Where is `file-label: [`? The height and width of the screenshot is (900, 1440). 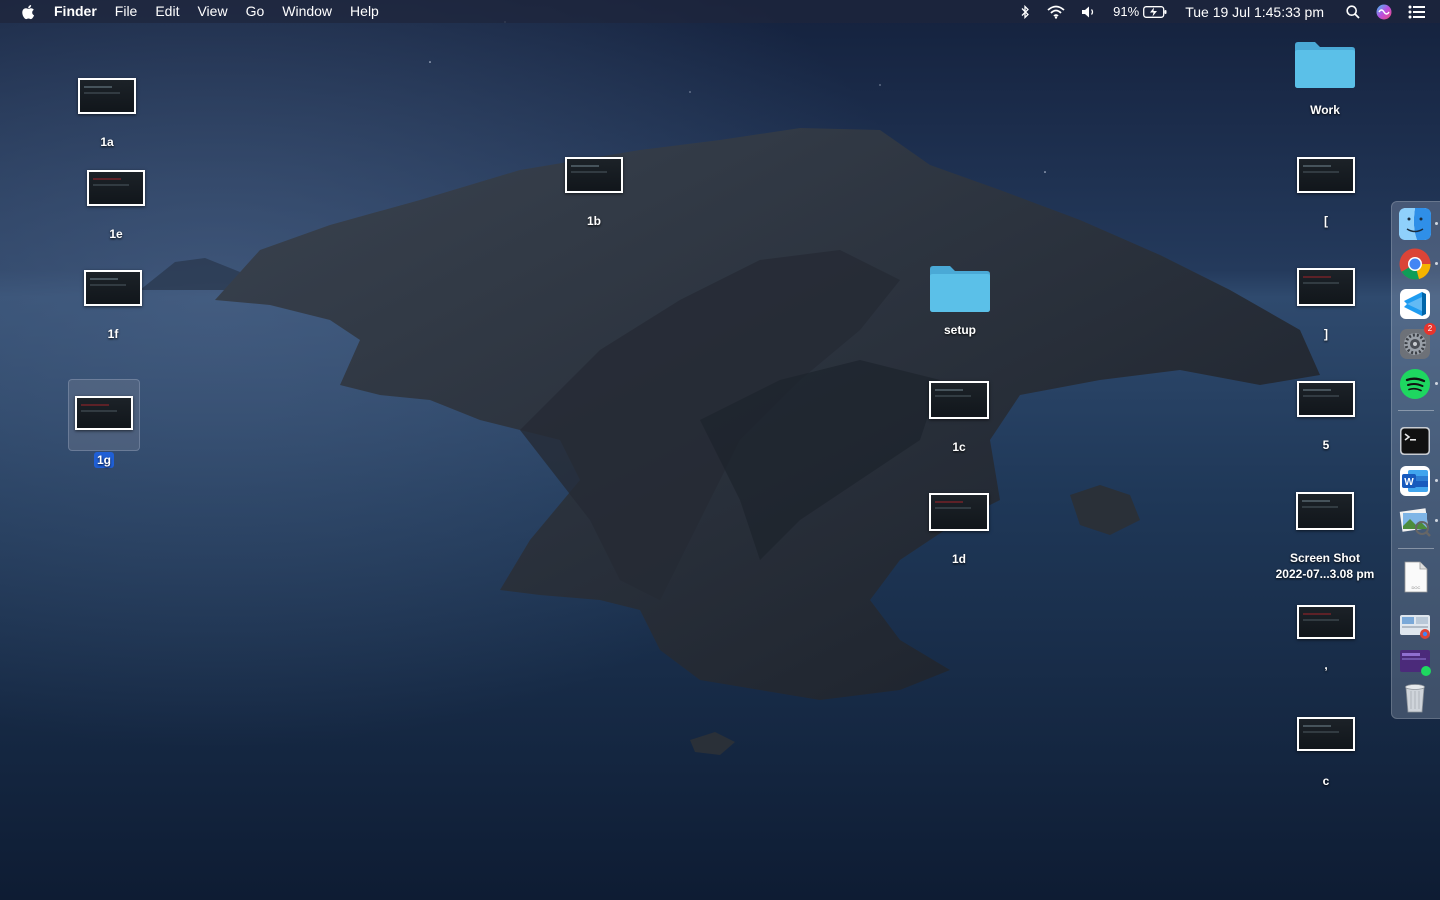
file-label: [ is located at coordinates (1326, 221).